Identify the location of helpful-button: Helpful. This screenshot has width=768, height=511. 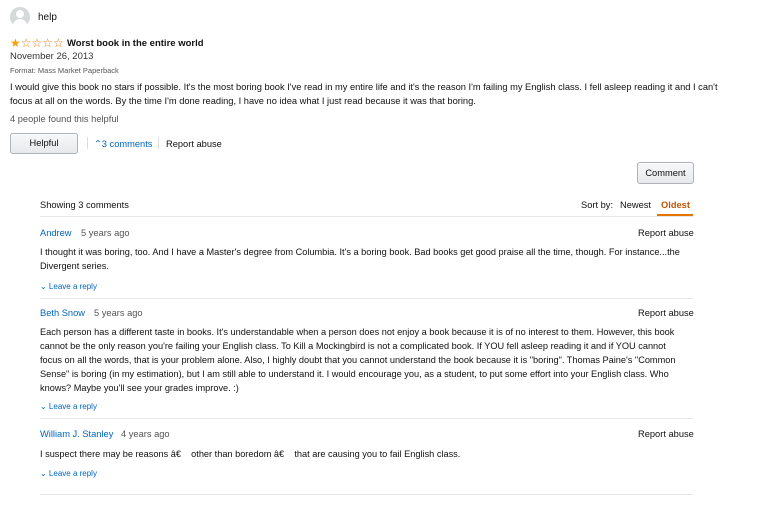
(44, 143).